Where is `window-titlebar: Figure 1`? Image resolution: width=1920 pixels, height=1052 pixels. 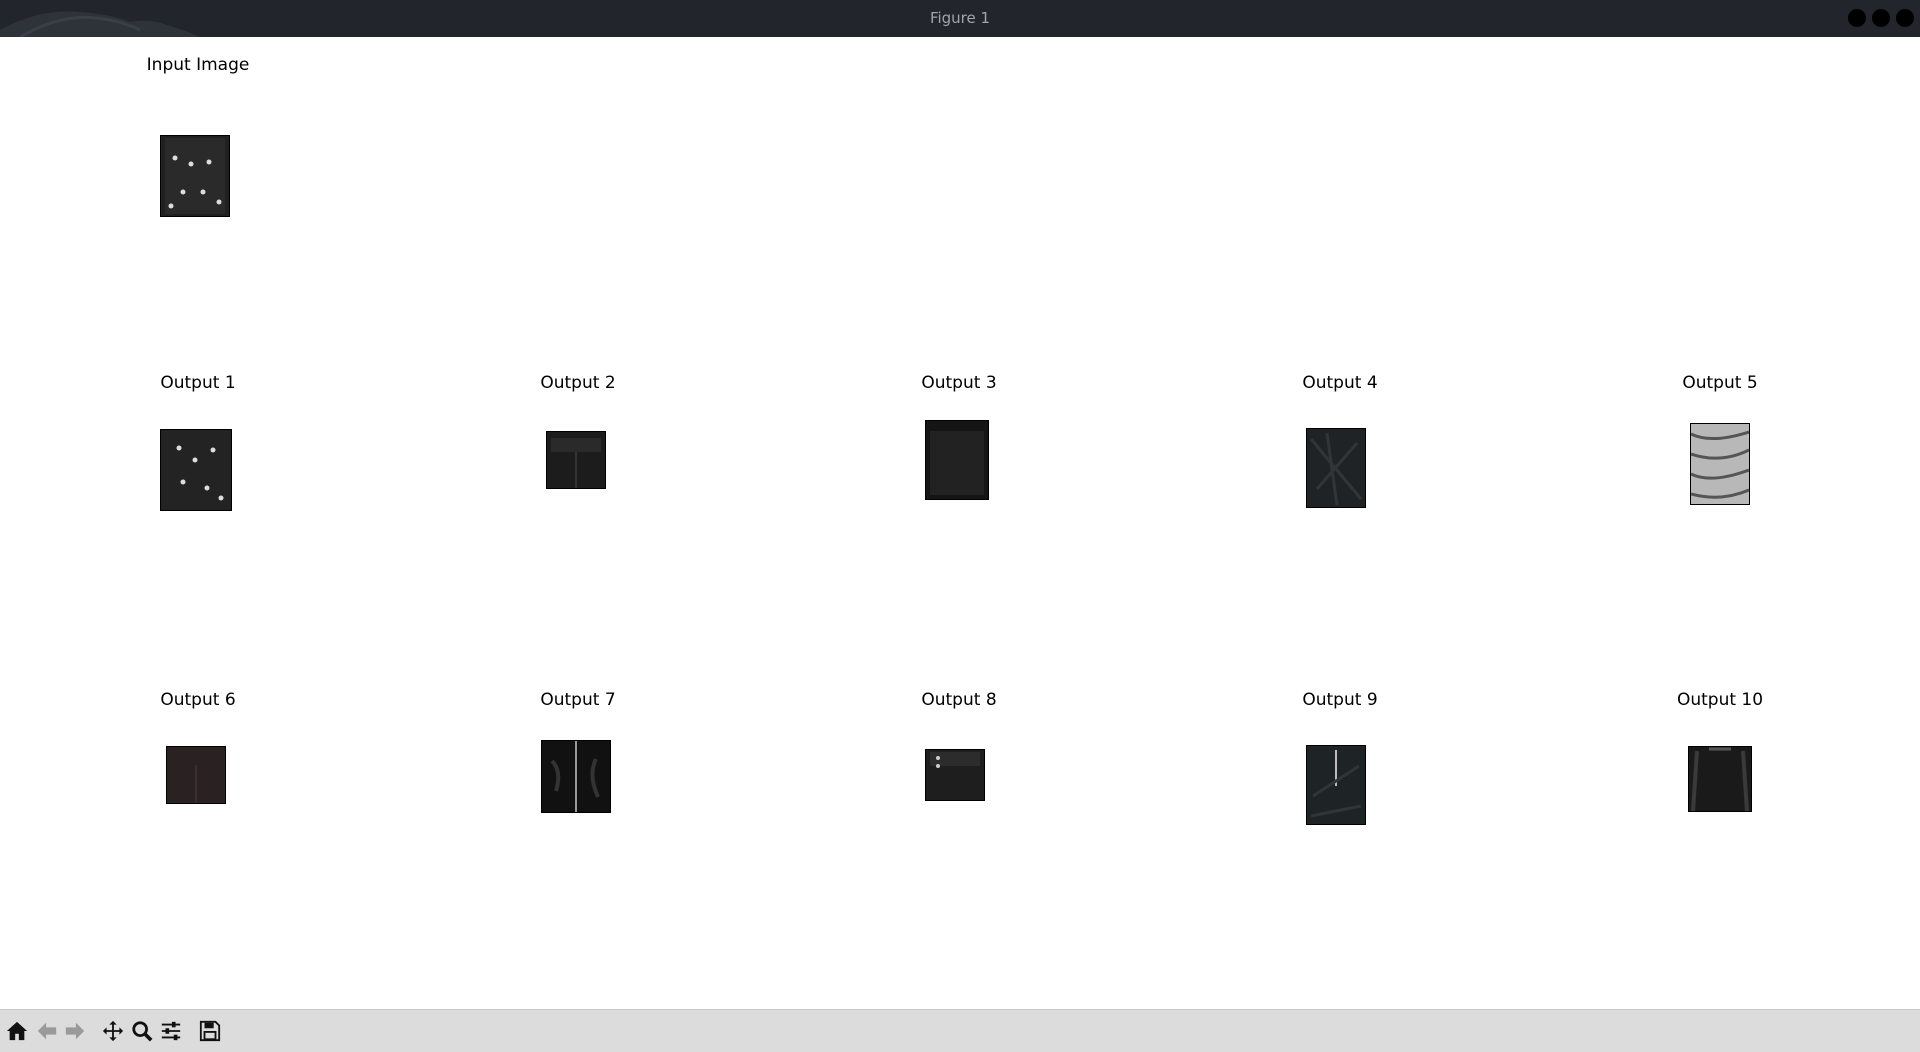
window-titlebar: Figure 1 is located at coordinates (960, 18).